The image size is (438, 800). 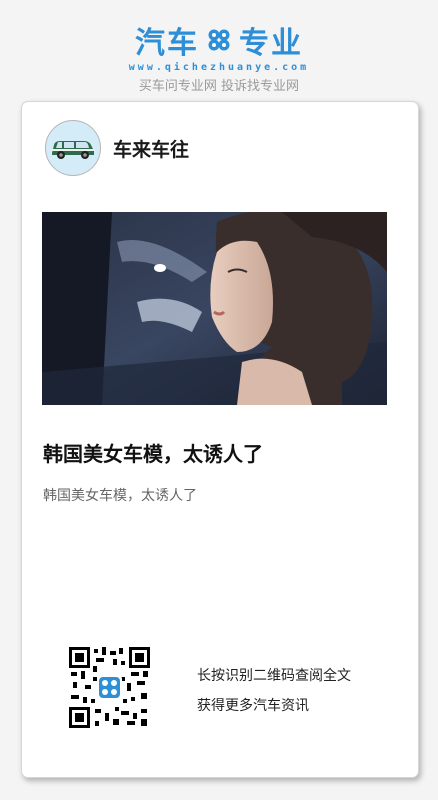 What do you see at coordinates (219, 67) in the screenshot?
I see `brand-domain: www.qichezhuanye.com` at bounding box center [219, 67].